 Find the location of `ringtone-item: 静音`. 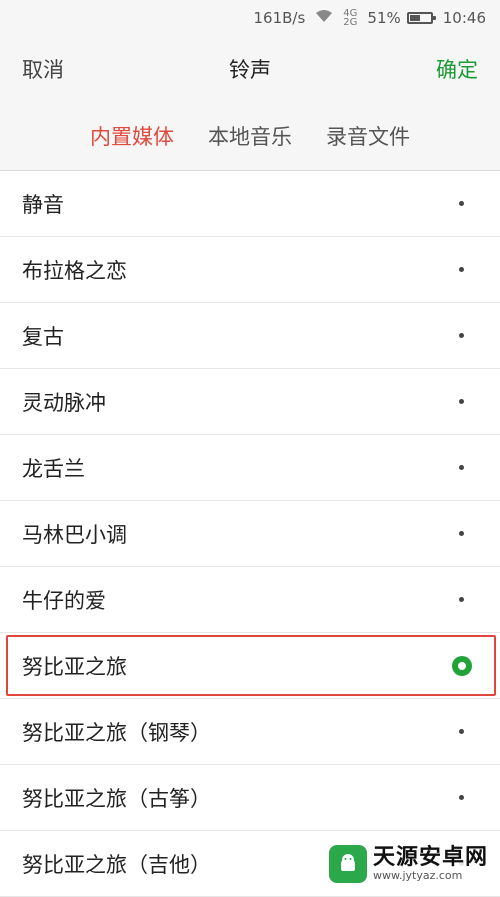

ringtone-item: 静音 is located at coordinates (250, 204).